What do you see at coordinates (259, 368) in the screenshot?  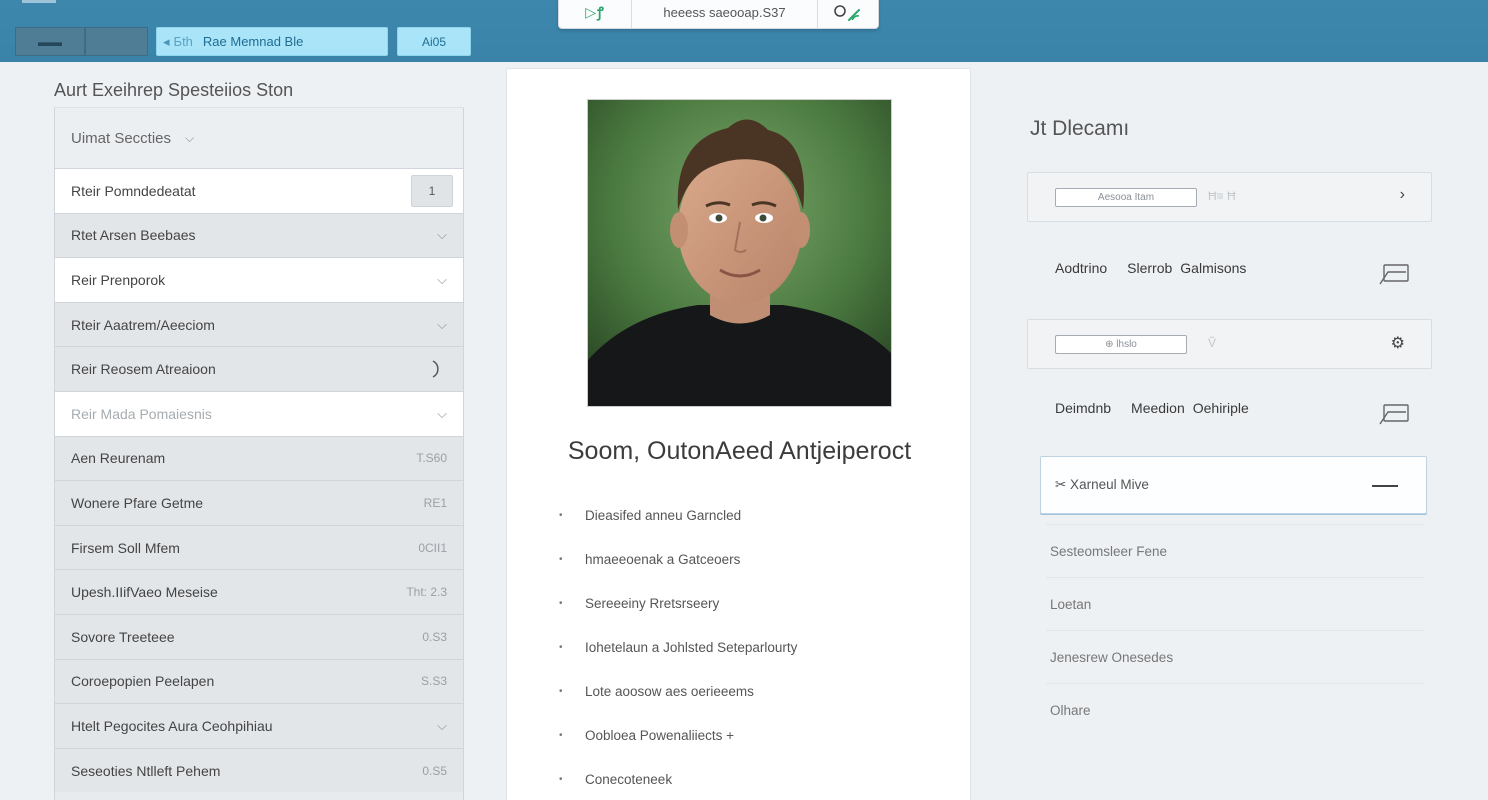 I see `list-item: Reir Reosem Atreaioon` at bounding box center [259, 368].